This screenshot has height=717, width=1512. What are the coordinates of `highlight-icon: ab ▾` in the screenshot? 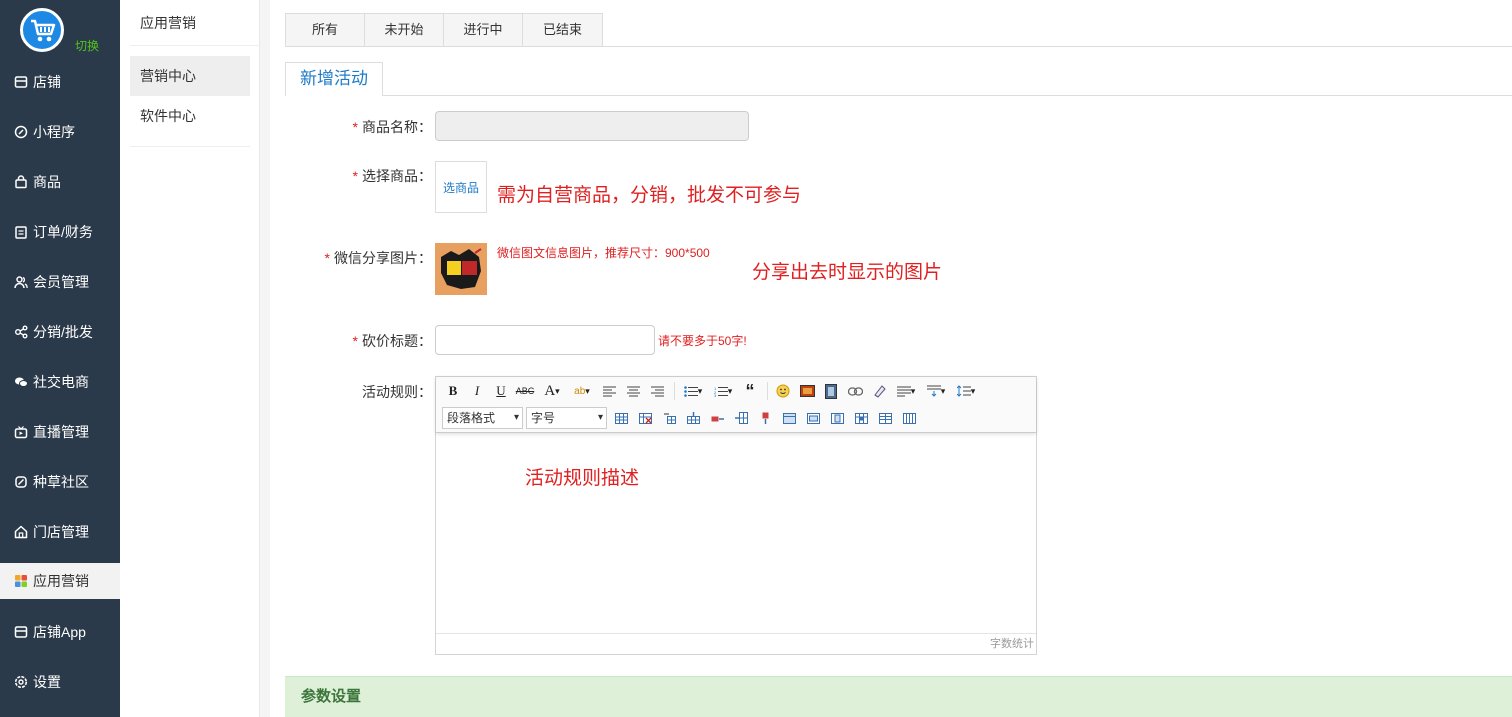 It's located at (582, 391).